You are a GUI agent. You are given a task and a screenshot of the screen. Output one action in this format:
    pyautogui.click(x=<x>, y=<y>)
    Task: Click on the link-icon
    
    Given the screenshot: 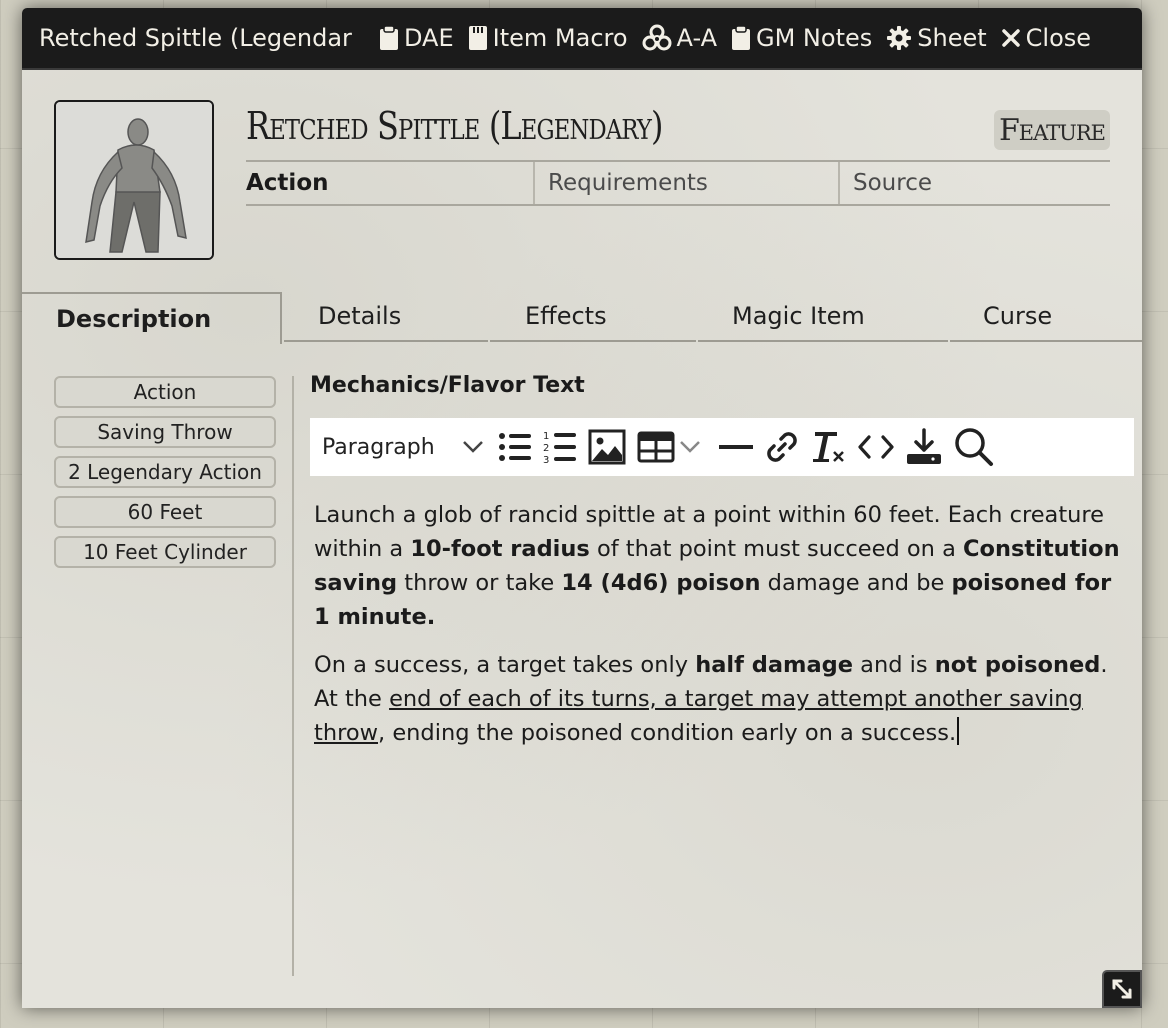 What is the action you would take?
    pyautogui.click(x=782, y=447)
    